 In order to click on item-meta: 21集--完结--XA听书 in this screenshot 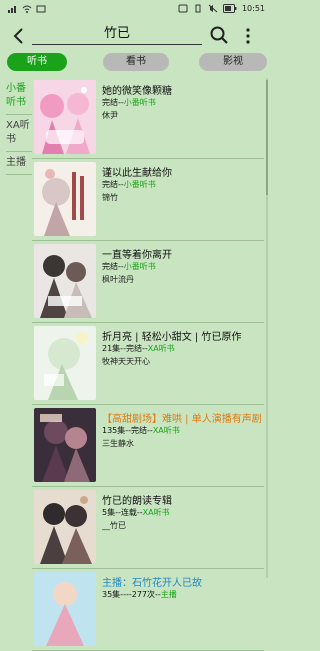, I will do `click(182, 348)`.